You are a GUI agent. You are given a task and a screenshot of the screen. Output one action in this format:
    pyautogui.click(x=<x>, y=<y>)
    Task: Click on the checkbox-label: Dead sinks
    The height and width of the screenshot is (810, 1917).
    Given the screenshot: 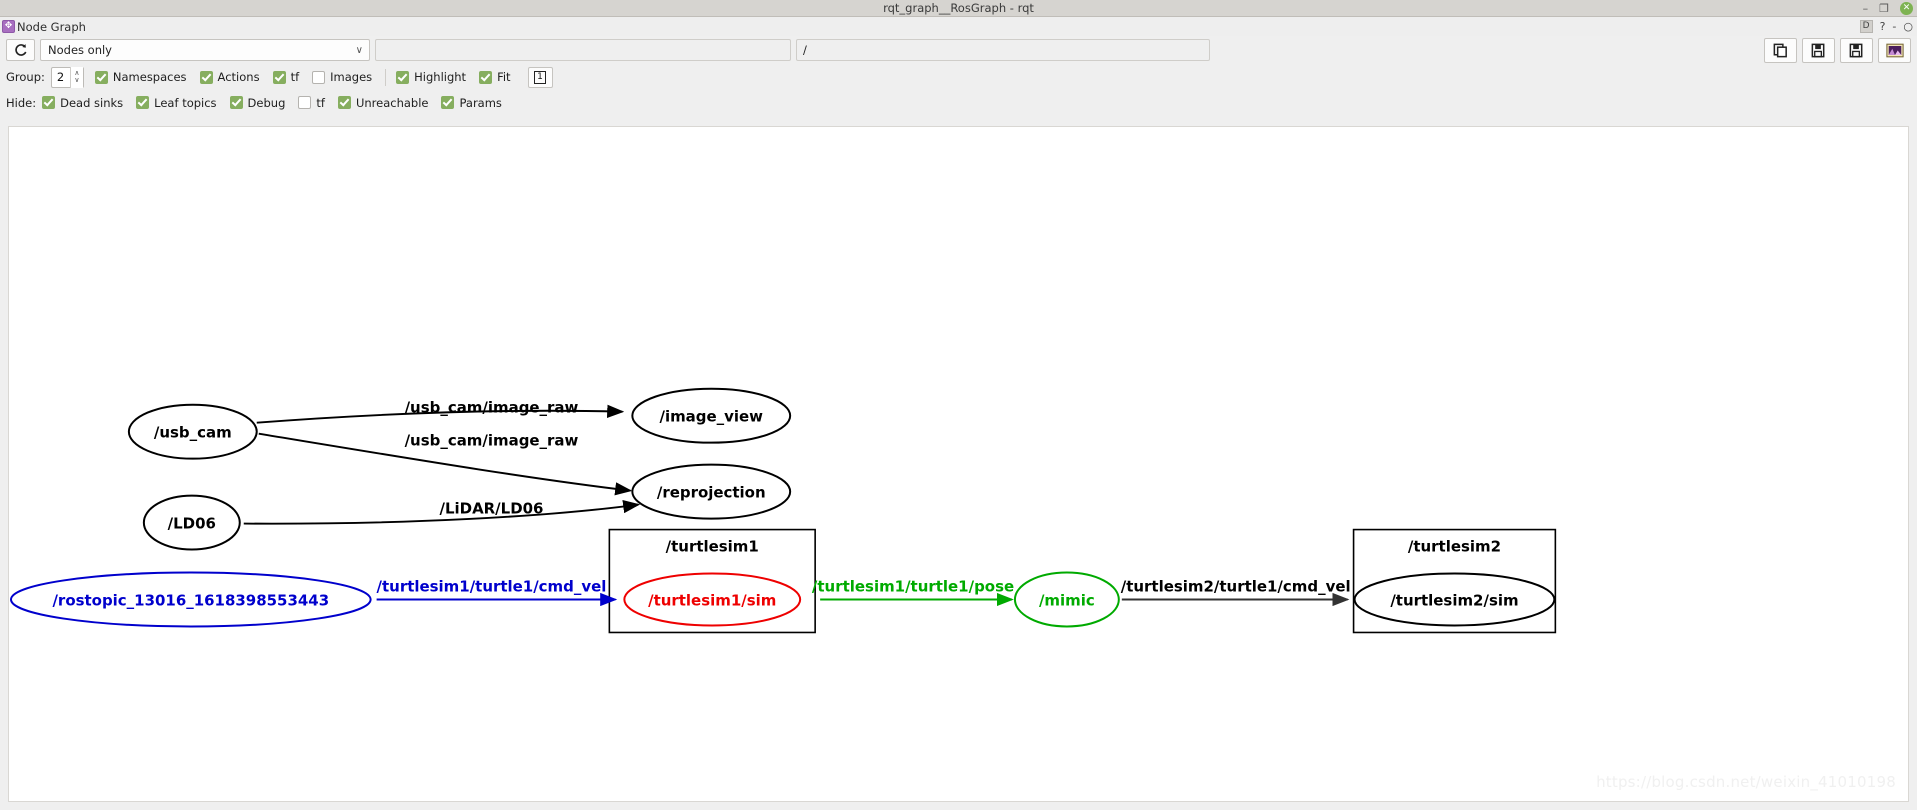 What is the action you would take?
    pyautogui.click(x=92, y=102)
    